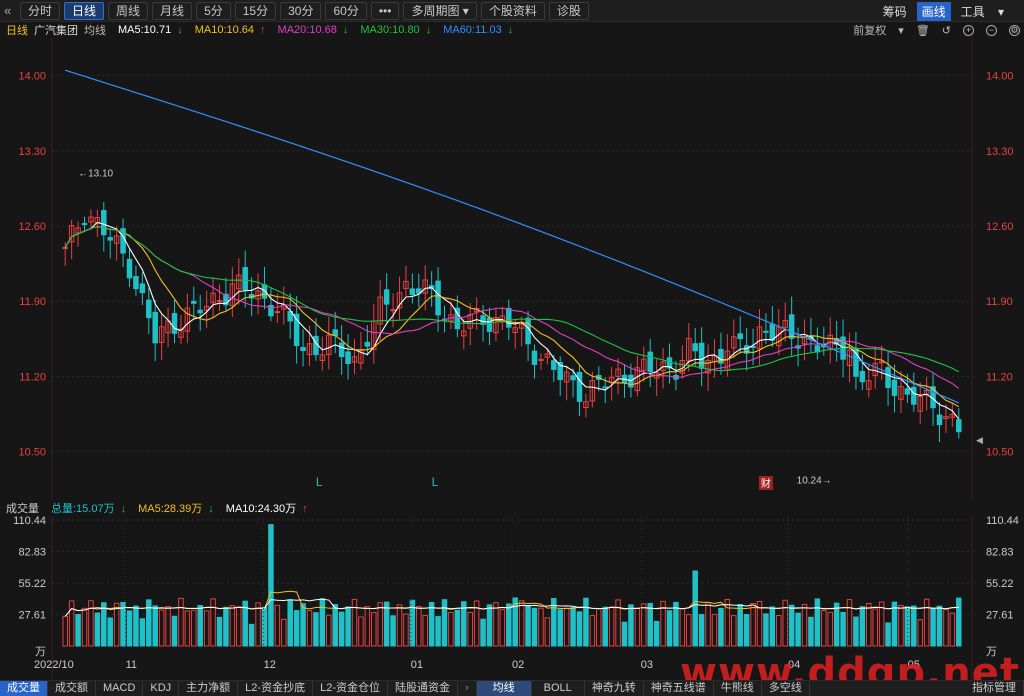 This screenshot has width=1024, height=696. Describe the element at coordinates (968, 30) in the screenshot. I see `zoom-in-icon: +` at that location.